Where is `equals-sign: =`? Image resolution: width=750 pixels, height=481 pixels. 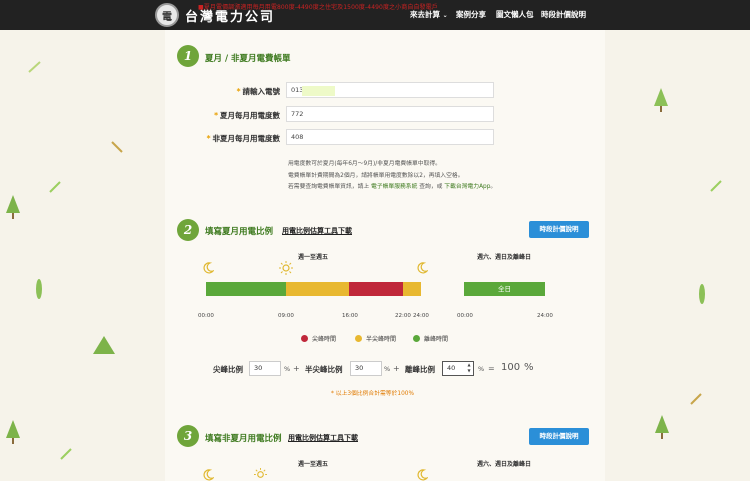 equals-sign: = is located at coordinates (491, 368).